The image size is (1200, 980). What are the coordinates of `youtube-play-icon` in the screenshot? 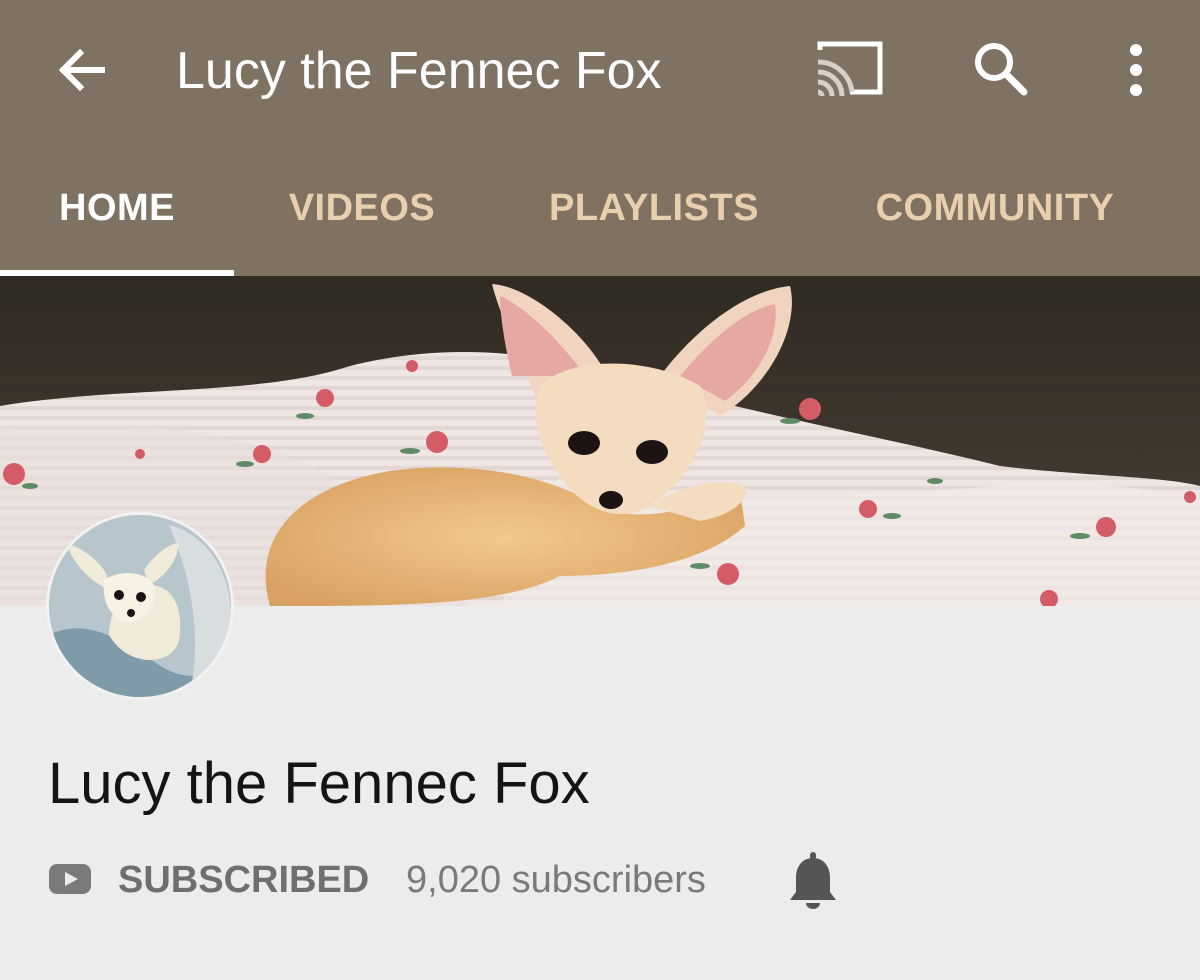 It's located at (70, 879).